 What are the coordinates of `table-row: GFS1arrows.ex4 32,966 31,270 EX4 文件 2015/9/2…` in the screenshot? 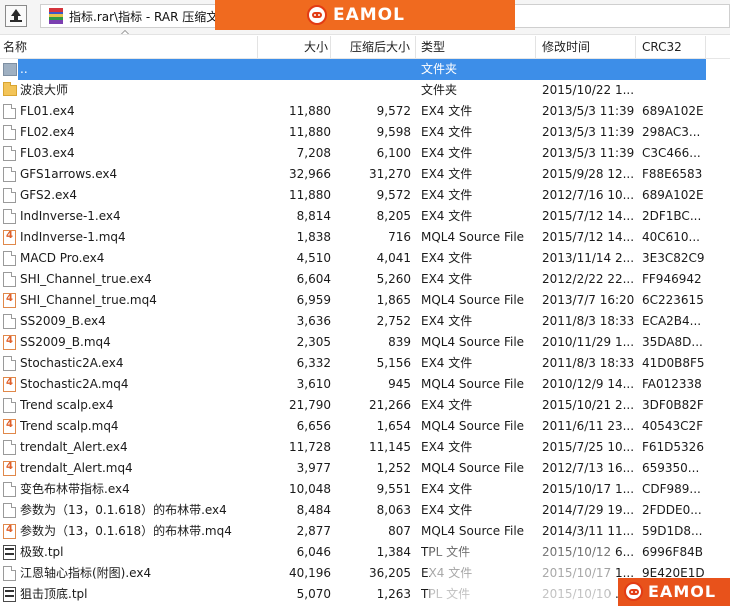 It's located at (365, 174).